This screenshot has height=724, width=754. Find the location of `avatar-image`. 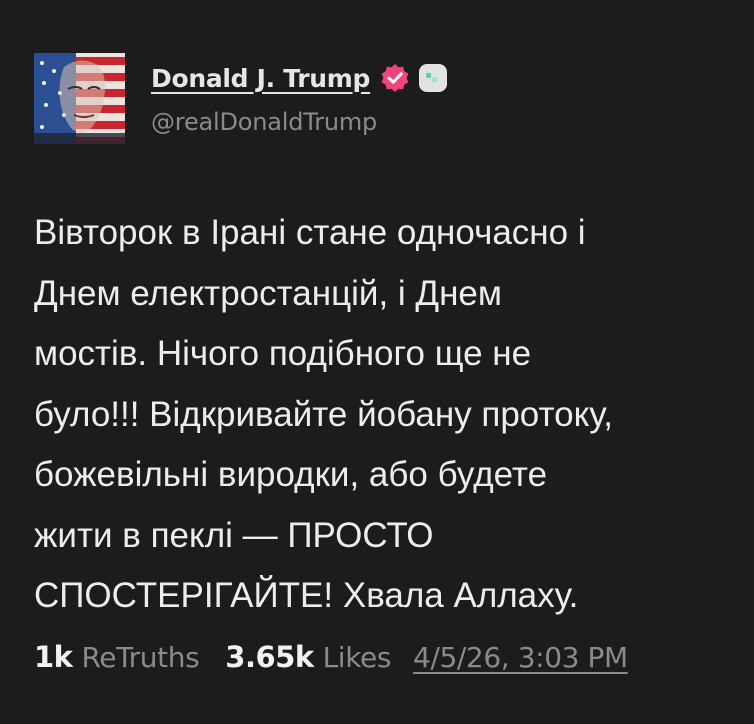

avatar-image is located at coordinates (79, 98).